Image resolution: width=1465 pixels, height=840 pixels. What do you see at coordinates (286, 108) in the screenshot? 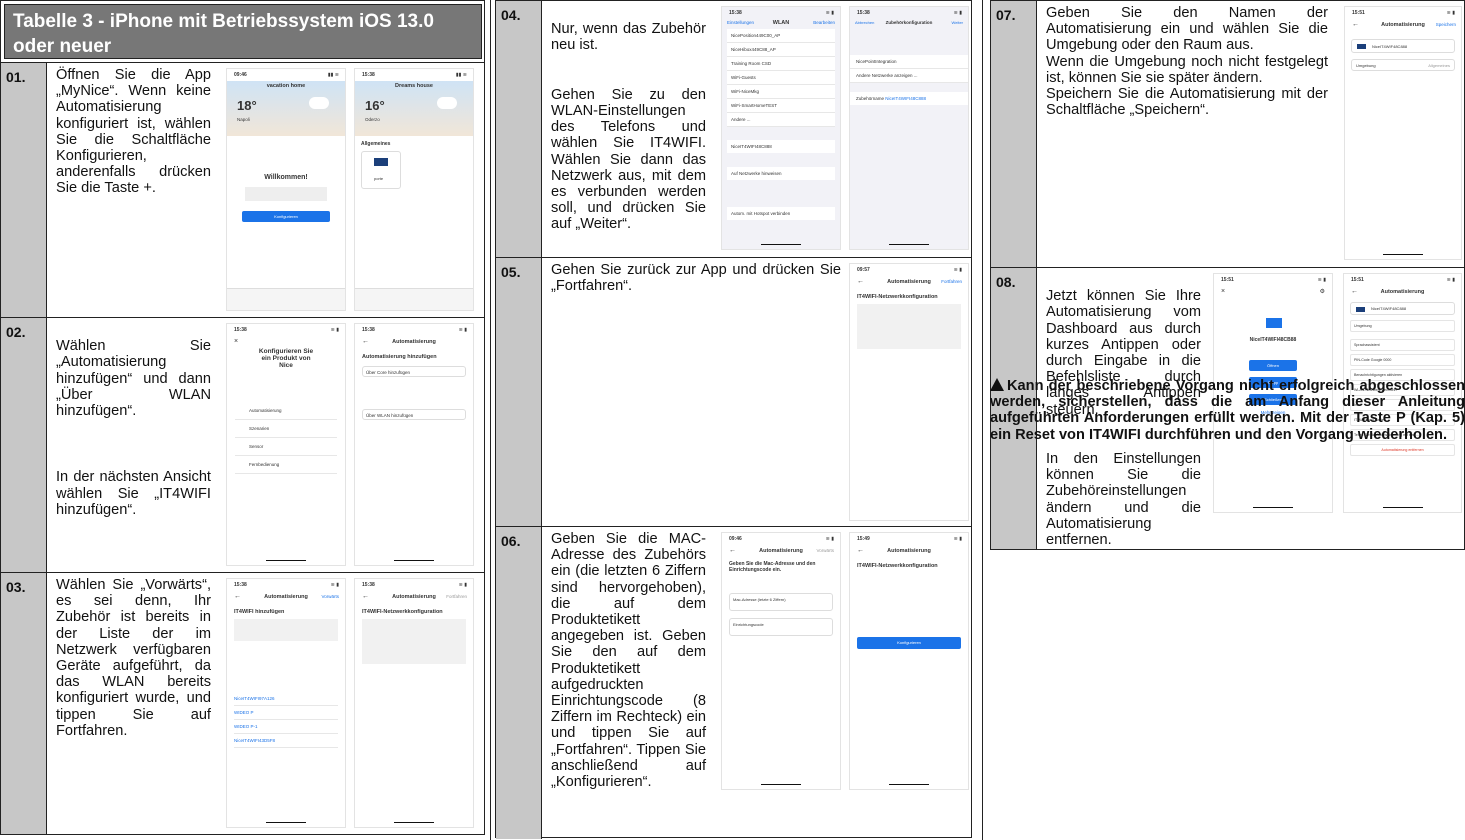
I see `weather-card: vacation home 18° Napoli` at bounding box center [286, 108].